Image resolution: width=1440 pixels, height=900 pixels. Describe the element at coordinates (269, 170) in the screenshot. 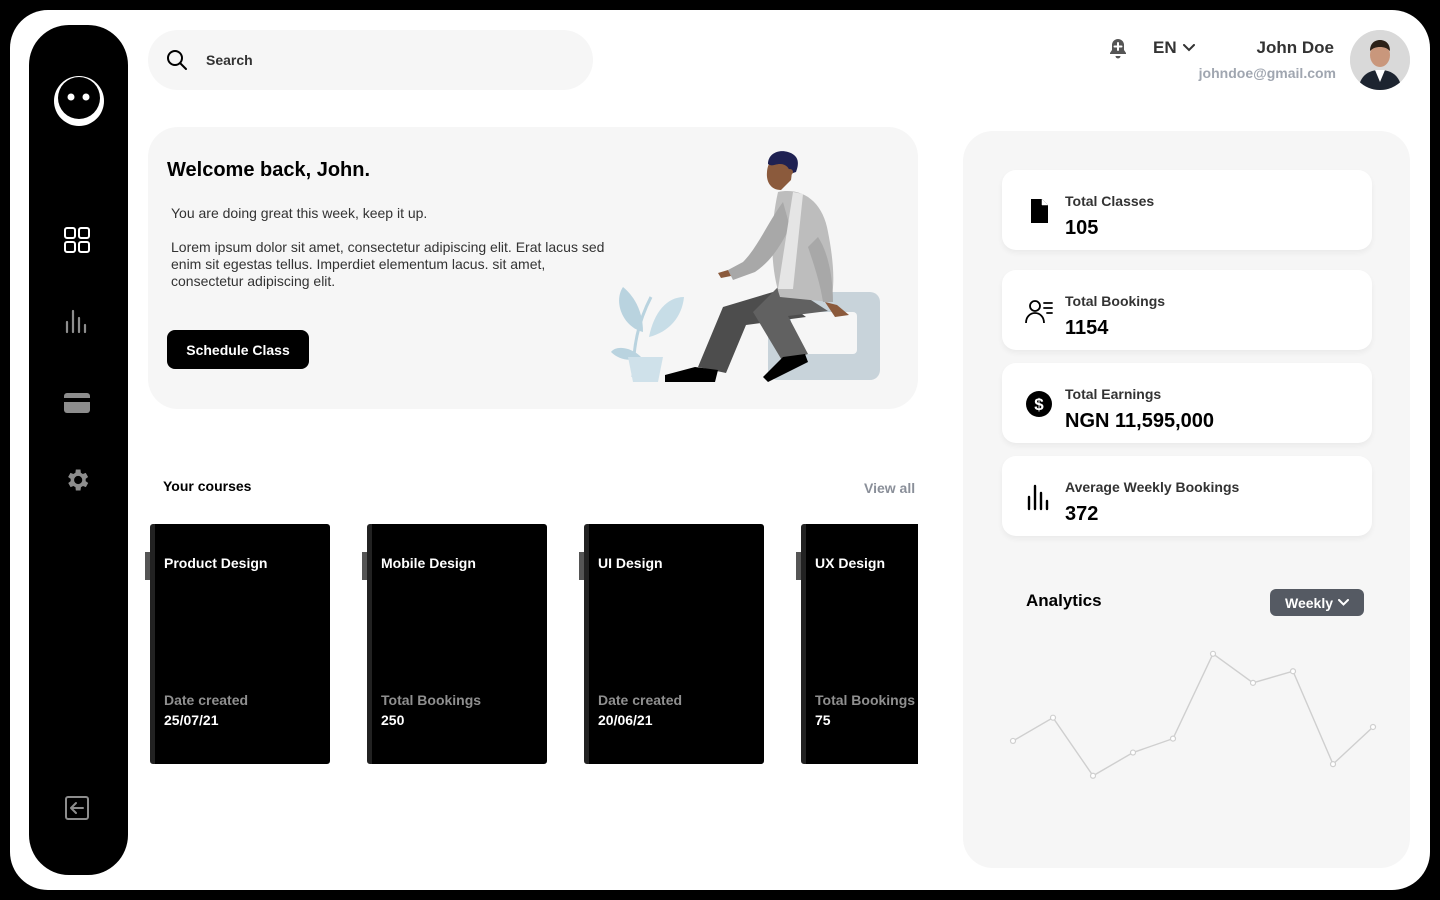

I see `welcome-title: Welcome back, John.` at that location.